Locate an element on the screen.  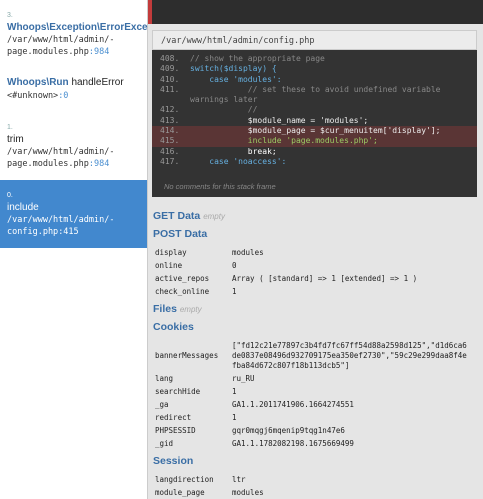
get-data-heading: GET Data empty is located at coordinates (189, 216).